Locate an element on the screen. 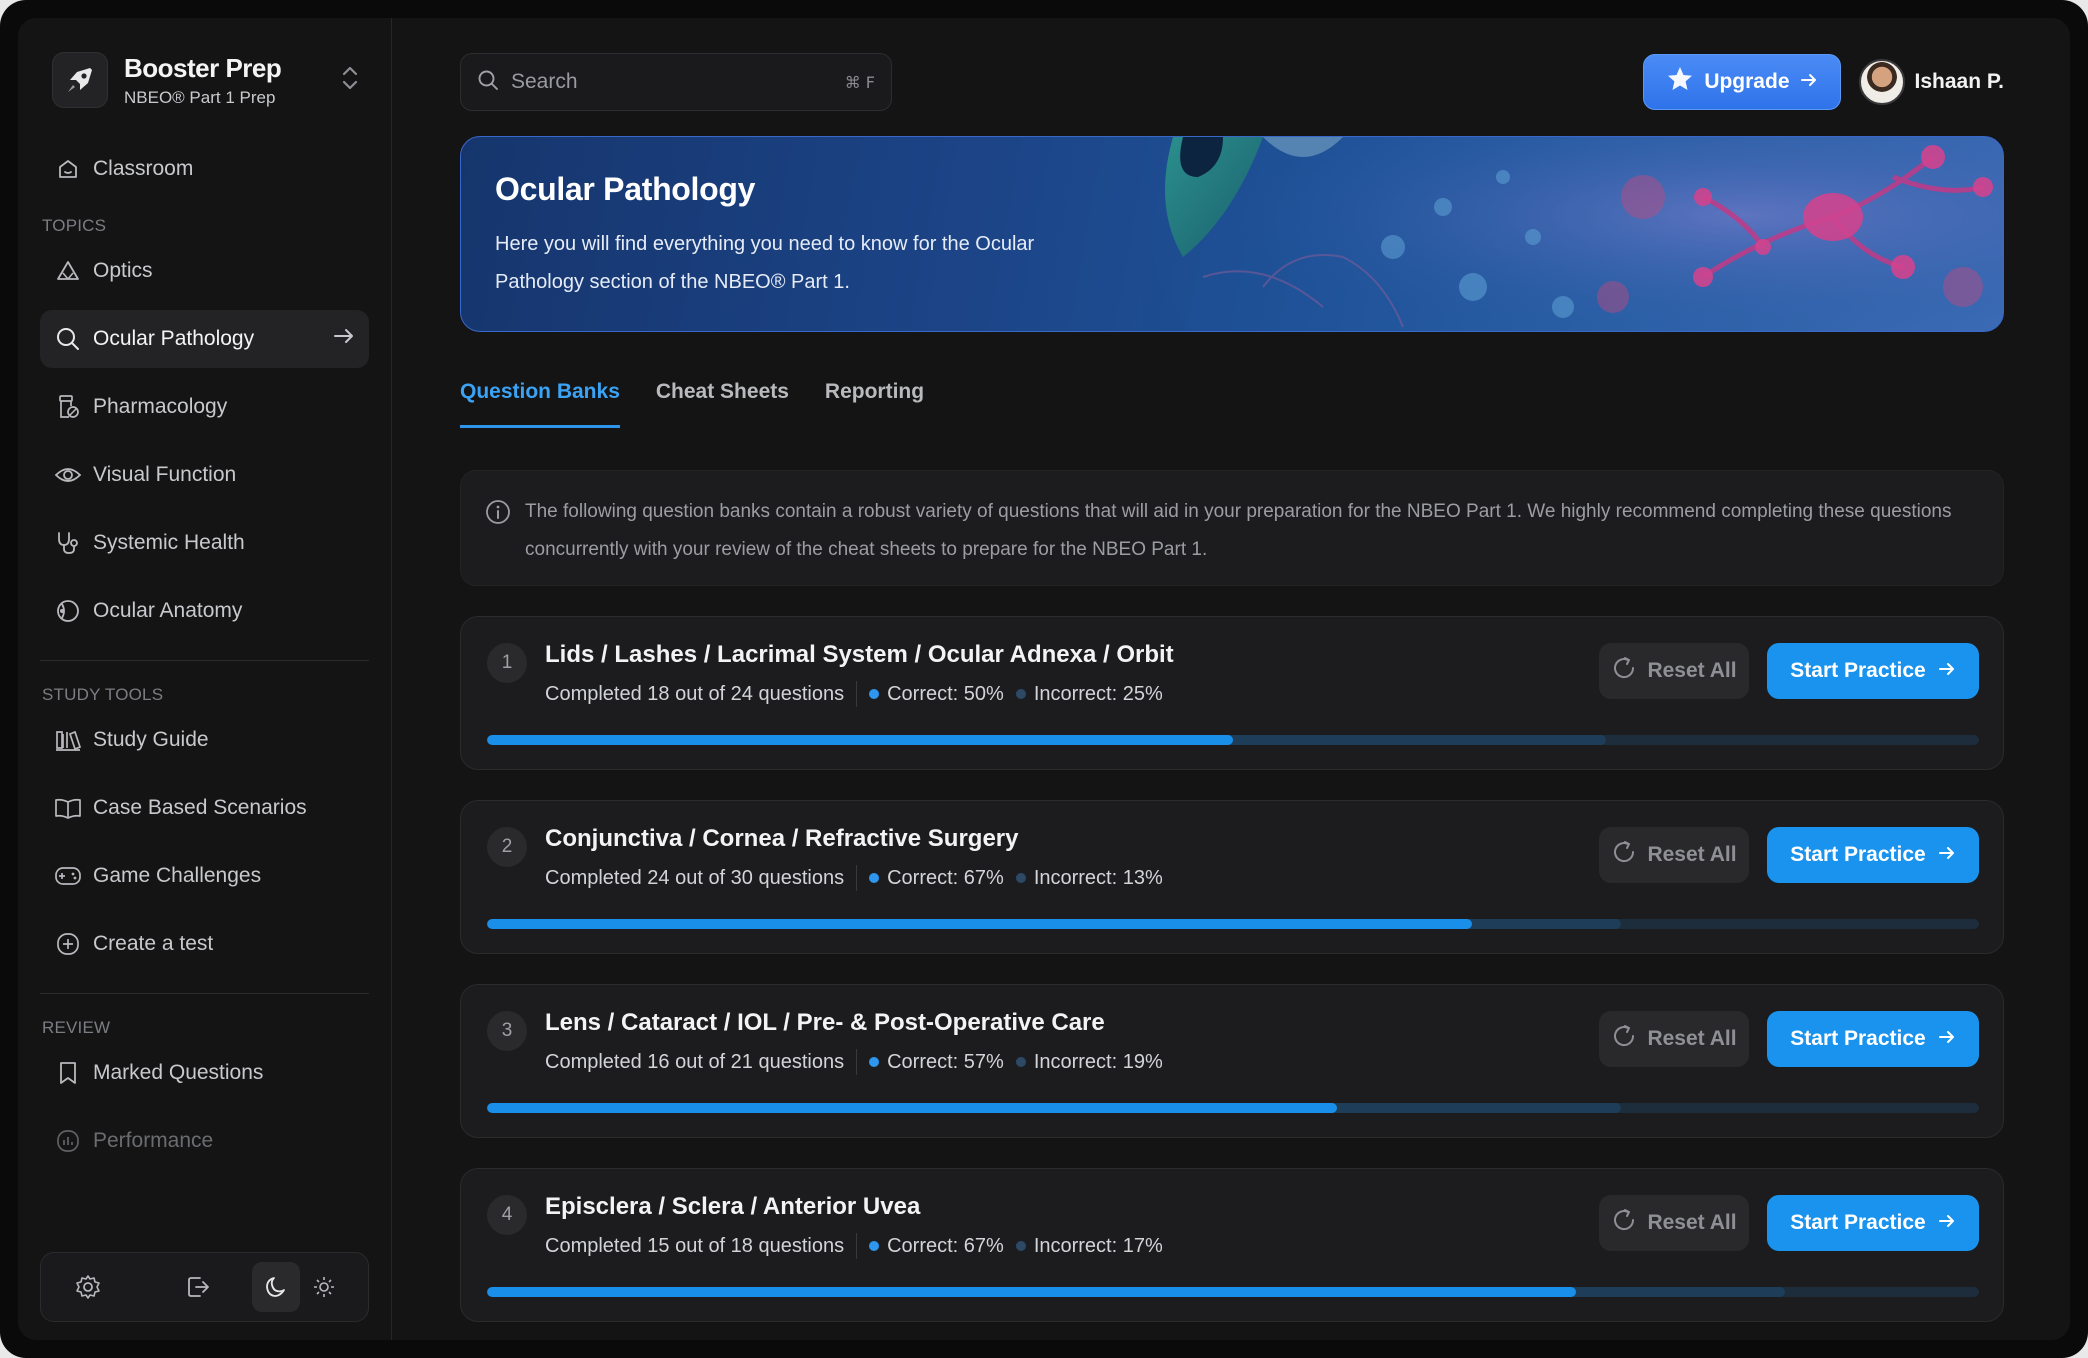 The width and height of the screenshot is (2088, 1358). section-label-topics: TOPICS is located at coordinates (74, 225).